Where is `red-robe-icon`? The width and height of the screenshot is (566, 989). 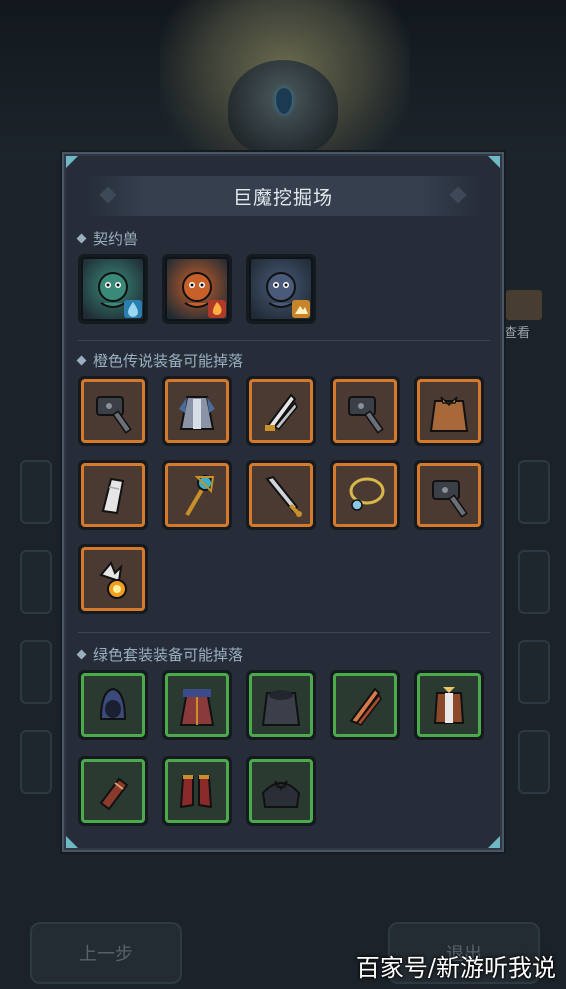 red-robe-icon is located at coordinates (197, 705).